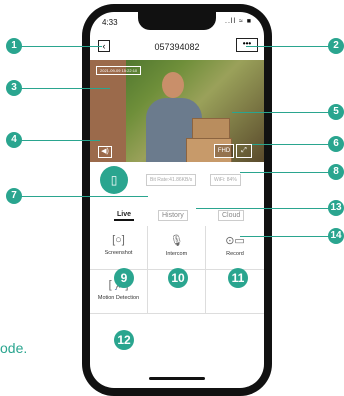  I want to click on doorbell-device-icon: ▯, so click(114, 180).